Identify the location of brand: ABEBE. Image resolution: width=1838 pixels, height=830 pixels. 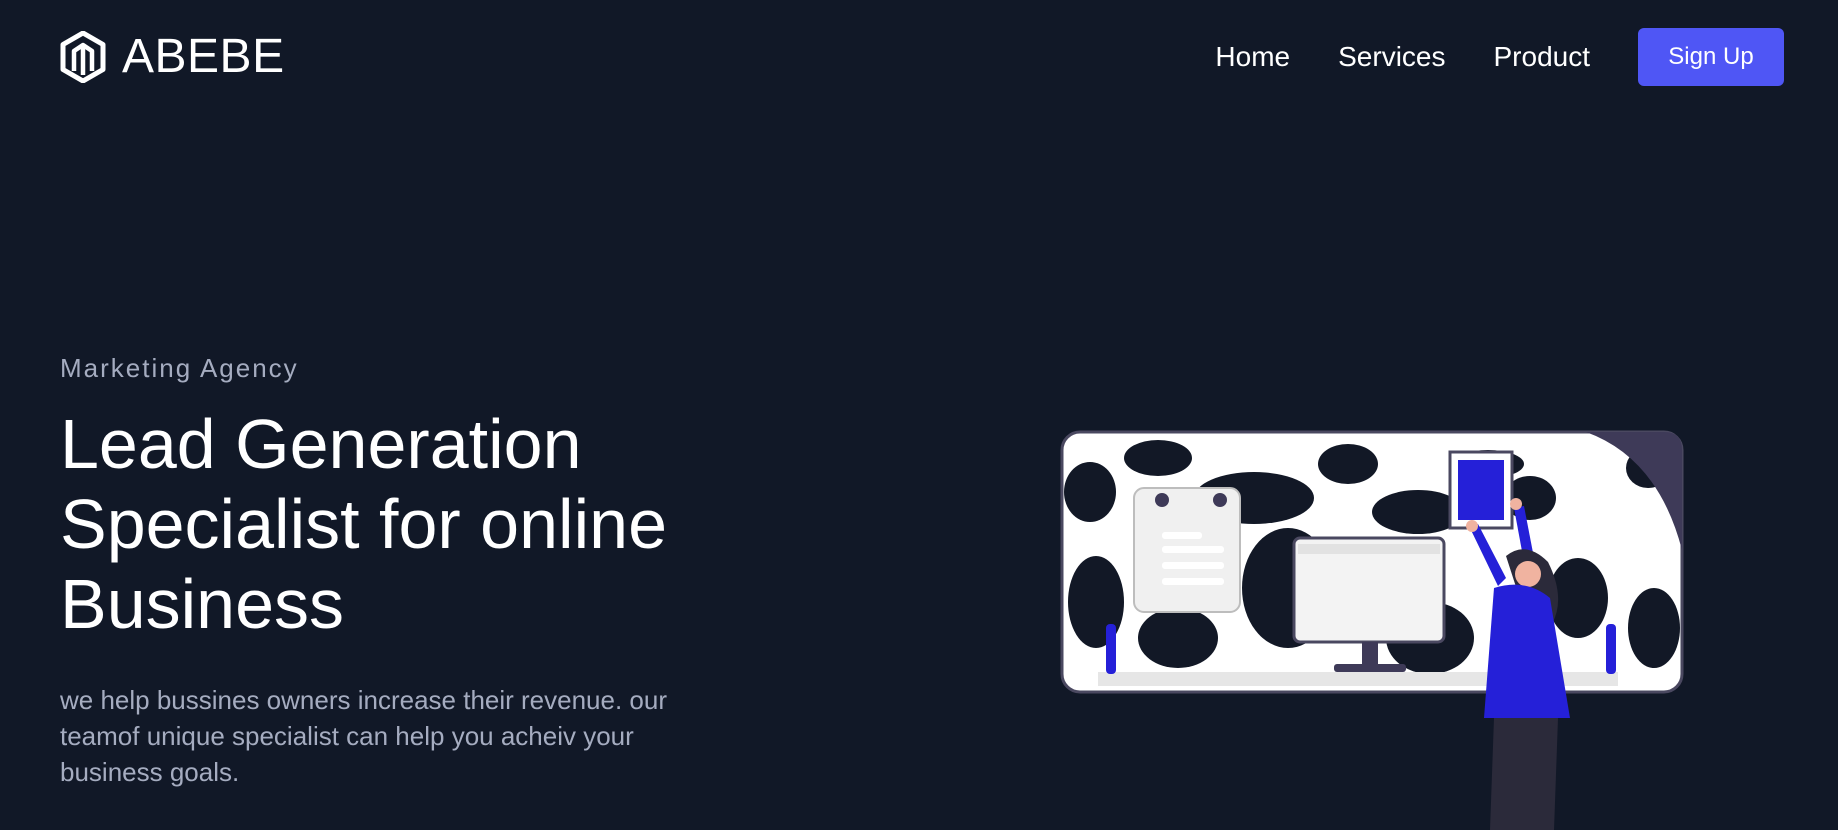
(172, 57).